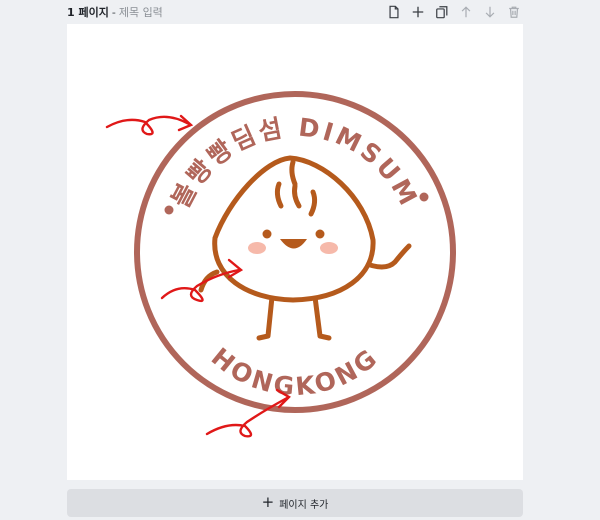  Describe the element at coordinates (257, 248) in the screenshot. I see `cheek-left` at that location.